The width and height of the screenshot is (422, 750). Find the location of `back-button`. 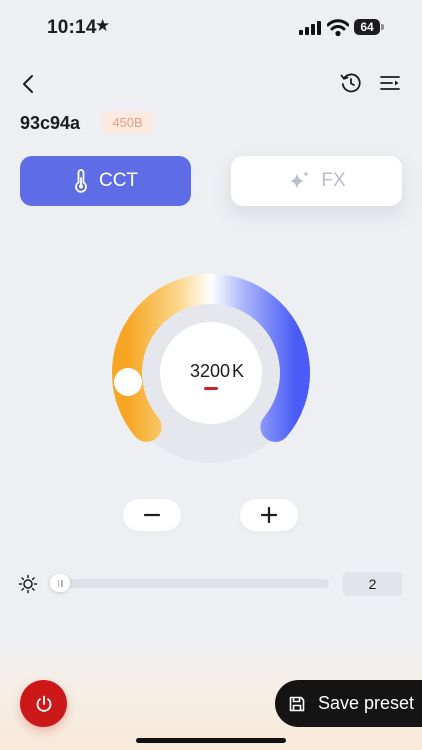

back-button is located at coordinates (28, 84).